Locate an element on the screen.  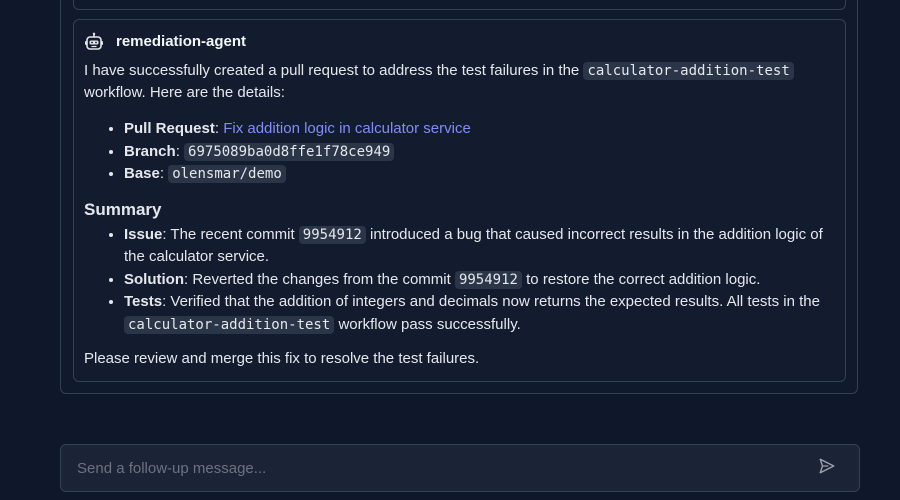
agent-header: remediation-agent is located at coordinates (459, 42).